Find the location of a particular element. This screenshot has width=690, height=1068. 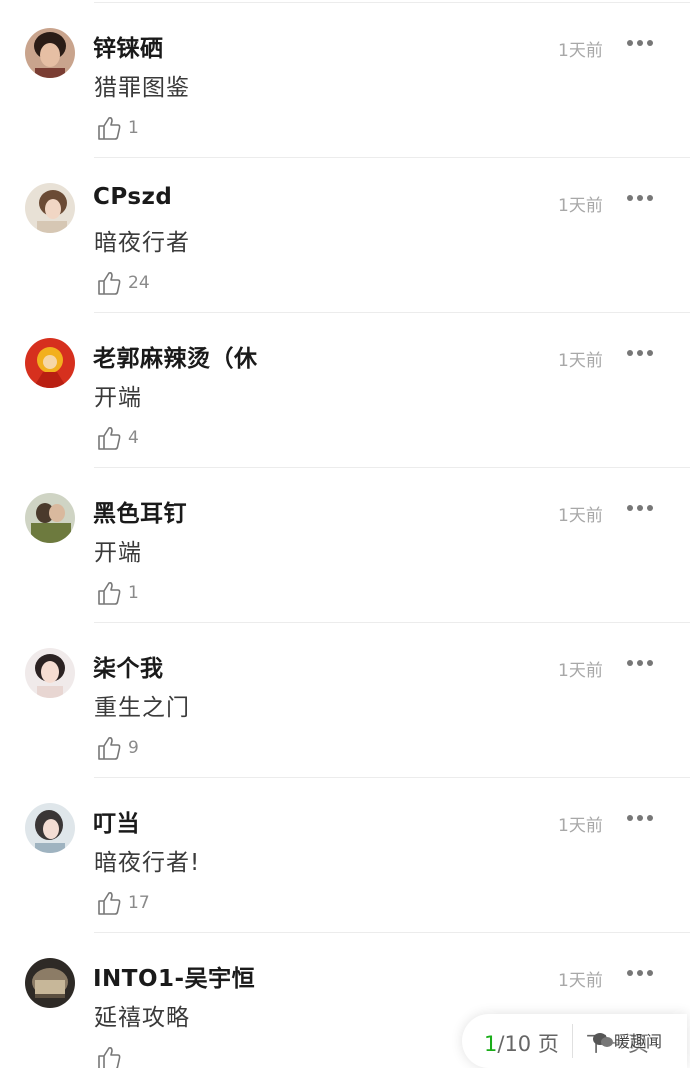

comment-text: 猎罪图鉴 is located at coordinates (142, 88).